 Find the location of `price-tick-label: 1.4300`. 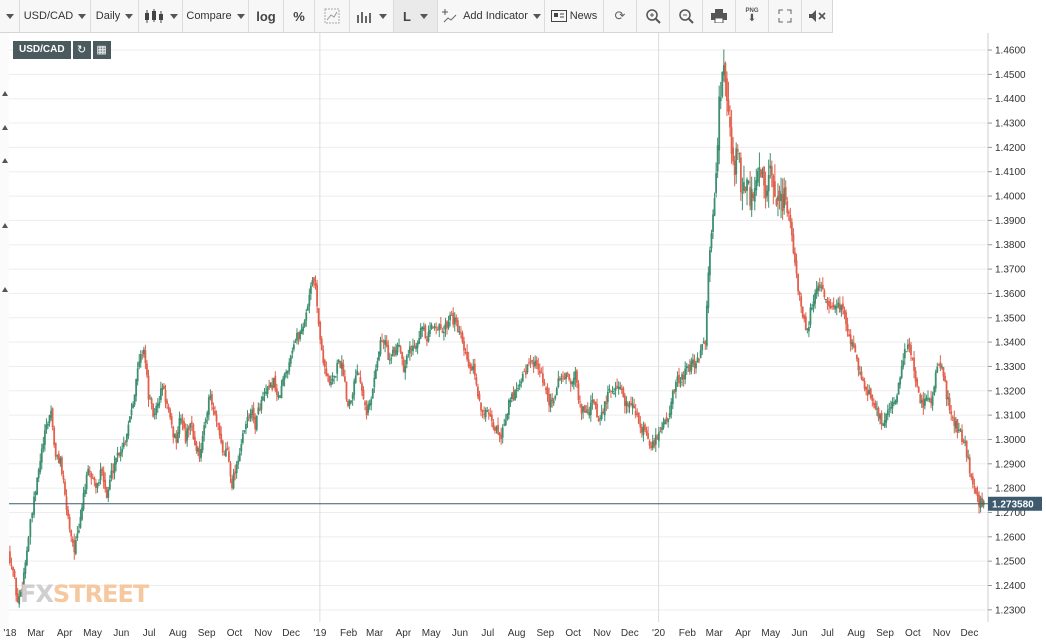

price-tick-label: 1.4300 is located at coordinates (1010, 124).